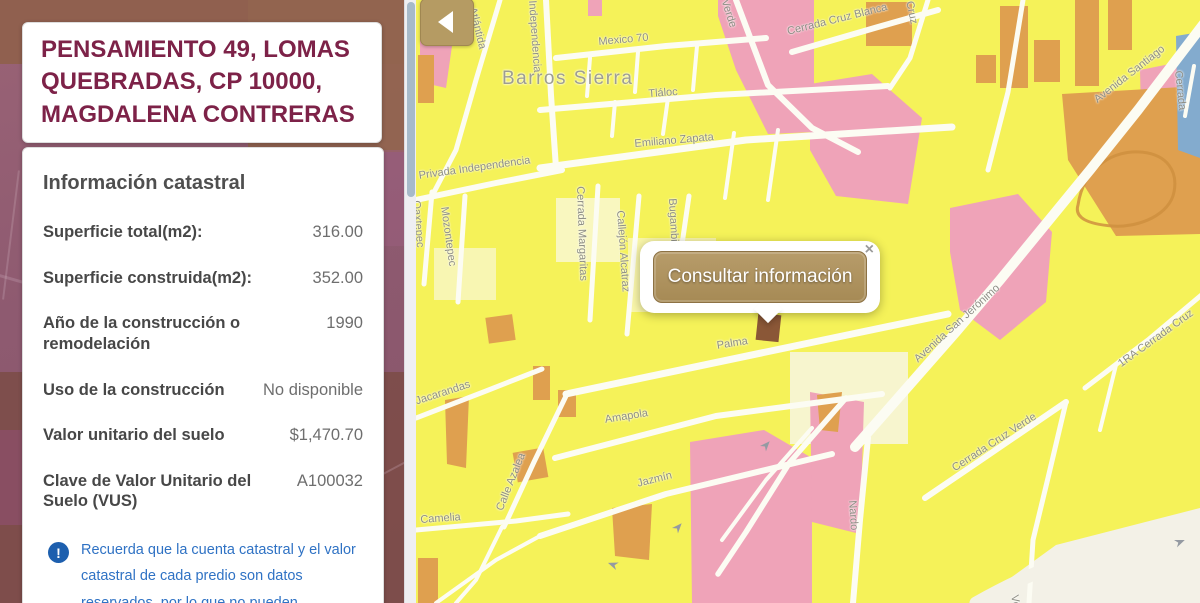  Describe the element at coordinates (11, 477) in the screenshot. I see `sidebar-map-underlay` at that location.